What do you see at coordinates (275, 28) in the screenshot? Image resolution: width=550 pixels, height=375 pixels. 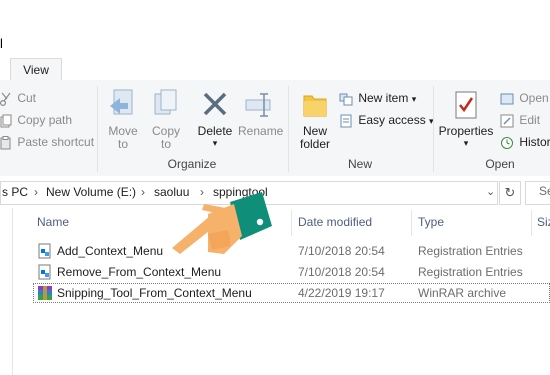 I see `title-bar` at bounding box center [275, 28].